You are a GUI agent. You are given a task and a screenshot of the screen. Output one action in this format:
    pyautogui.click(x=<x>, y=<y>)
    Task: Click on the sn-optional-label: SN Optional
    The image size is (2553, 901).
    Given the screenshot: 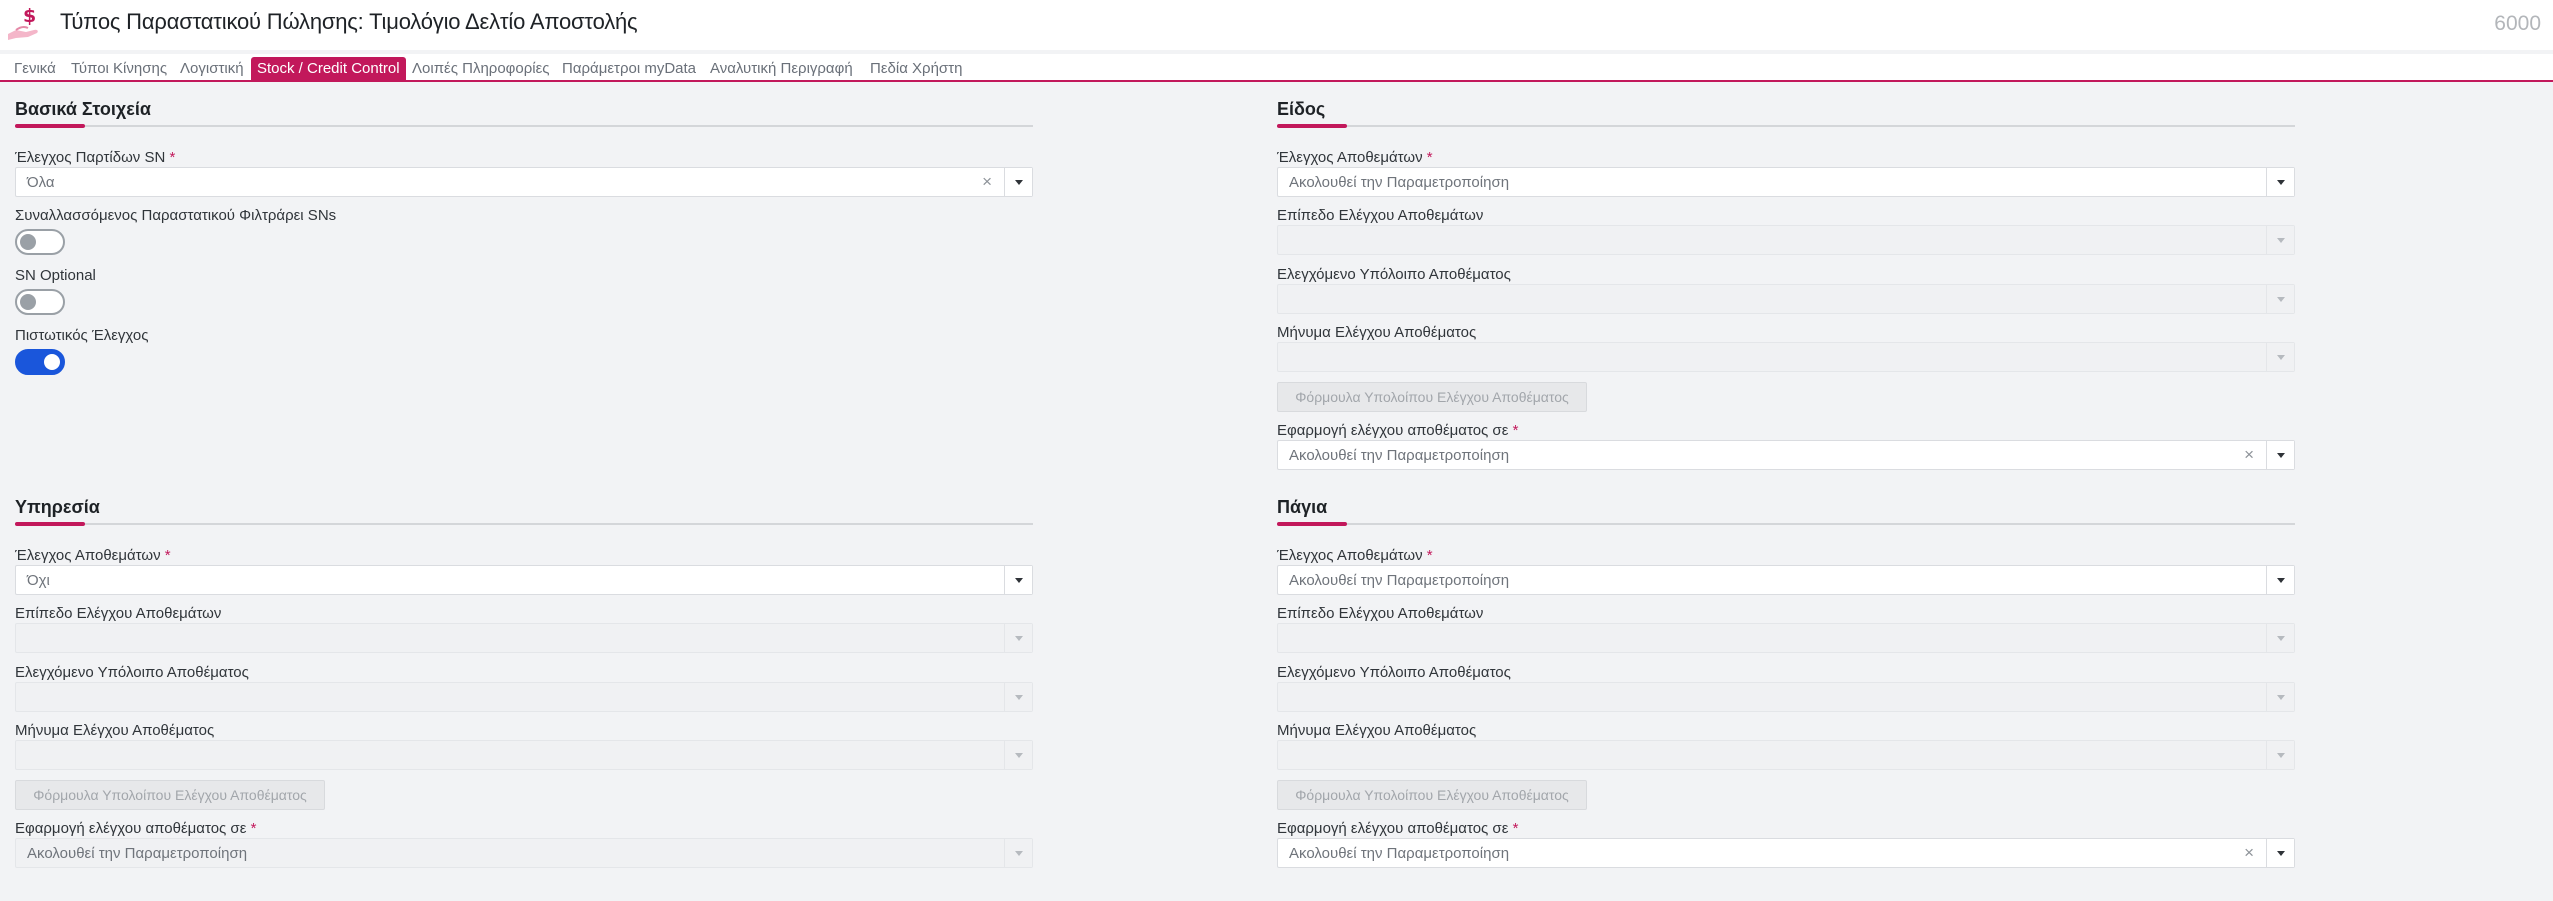 What is the action you would take?
    pyautogui.click(x=55, y=275)
    